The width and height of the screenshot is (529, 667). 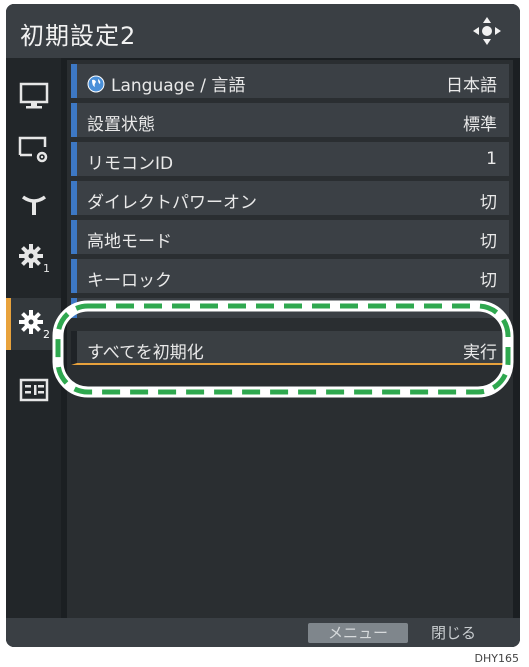 I want to click on globe-icon, so click(x=96, y=83).